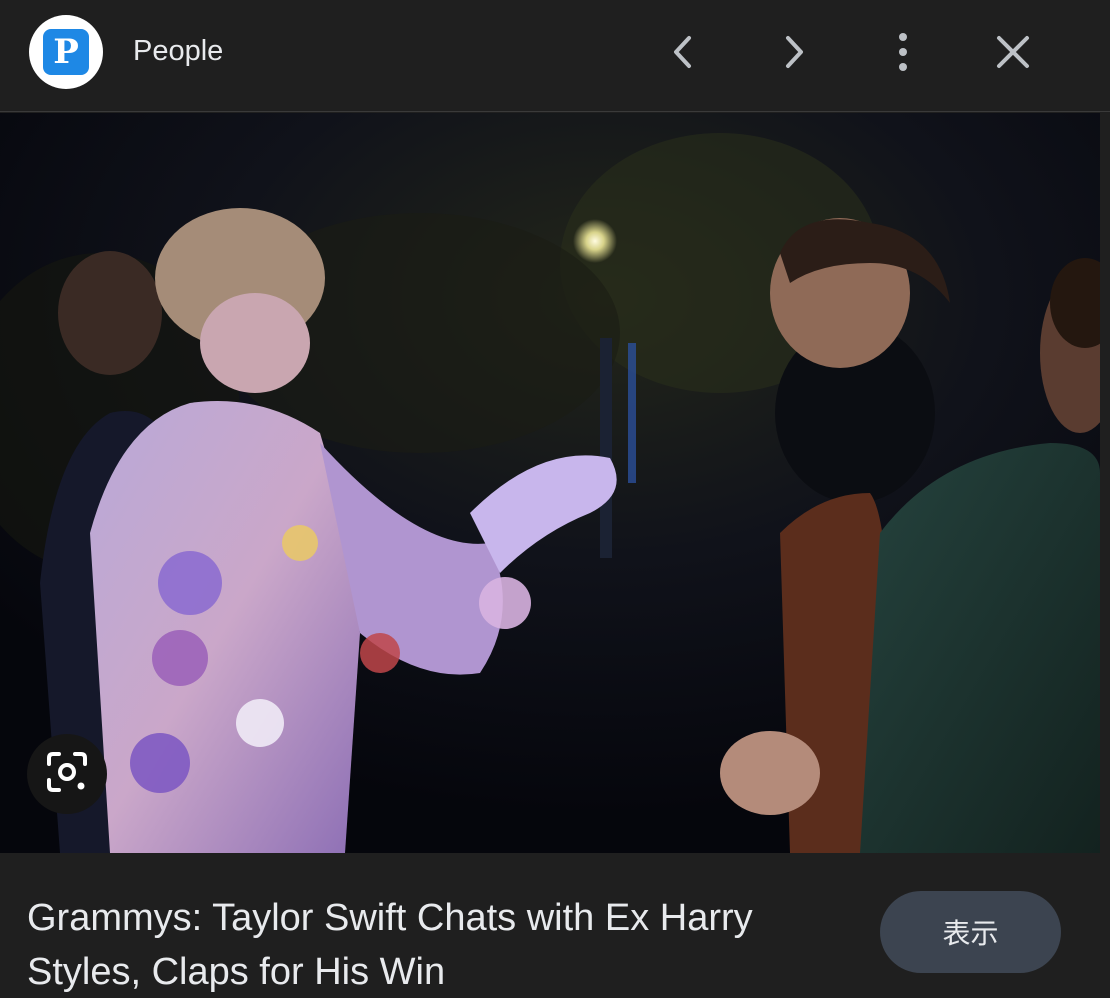 Image resolution: width=1110 pixels, height=998 pixels. I want to click on site-logo-letter: P, so click(66, 52).